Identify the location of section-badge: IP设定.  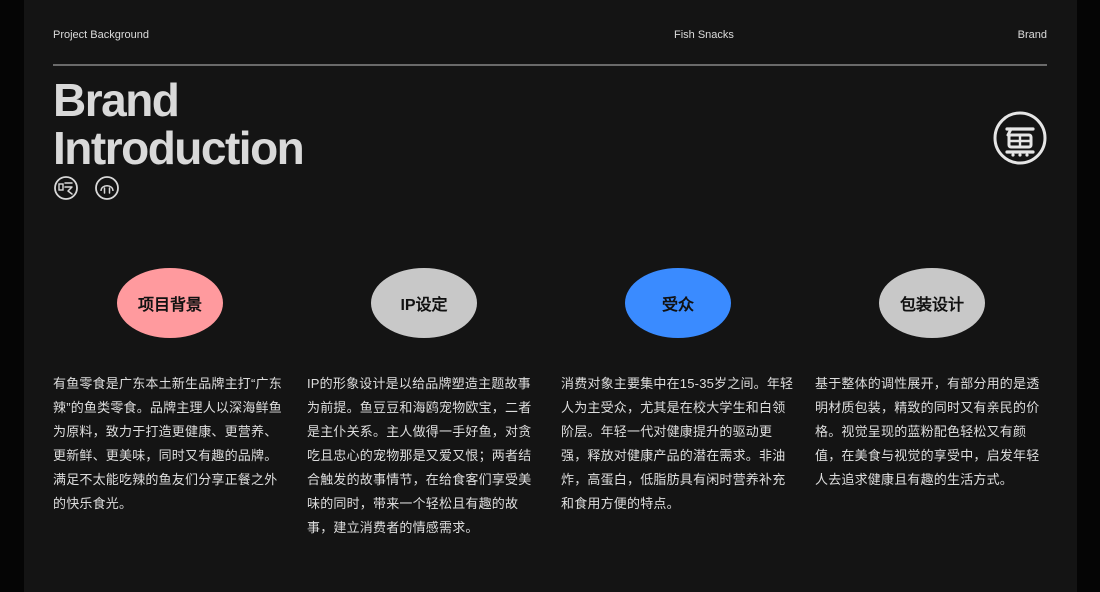
(424, 303).